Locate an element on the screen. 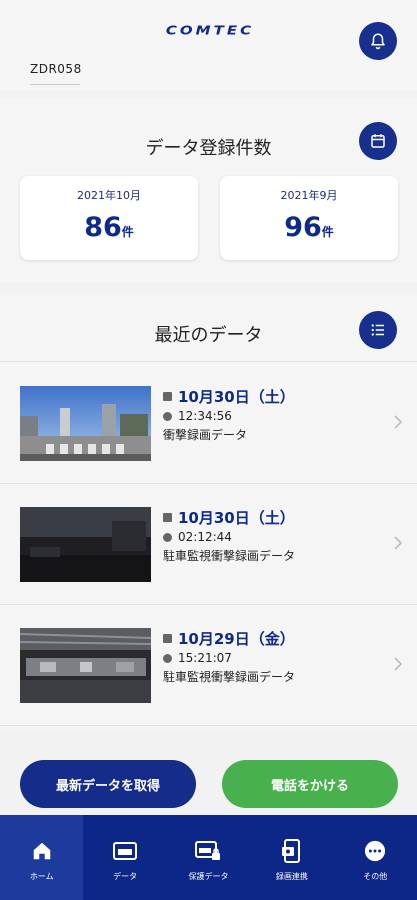 This screenshot has height=900, width=417. nav-recording-link: 録画連携 is located at coordinates (291, 857).